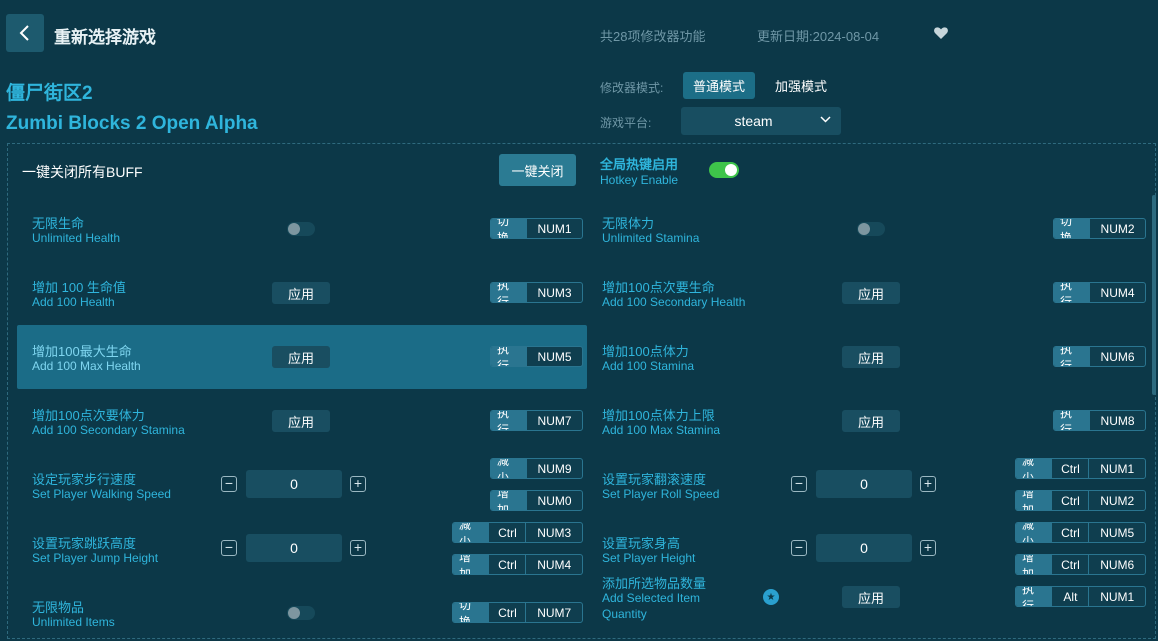  I want to click on cheat-row: 无限体力 Unlimited Stamina 切换 NUM2, so click(868, 229).